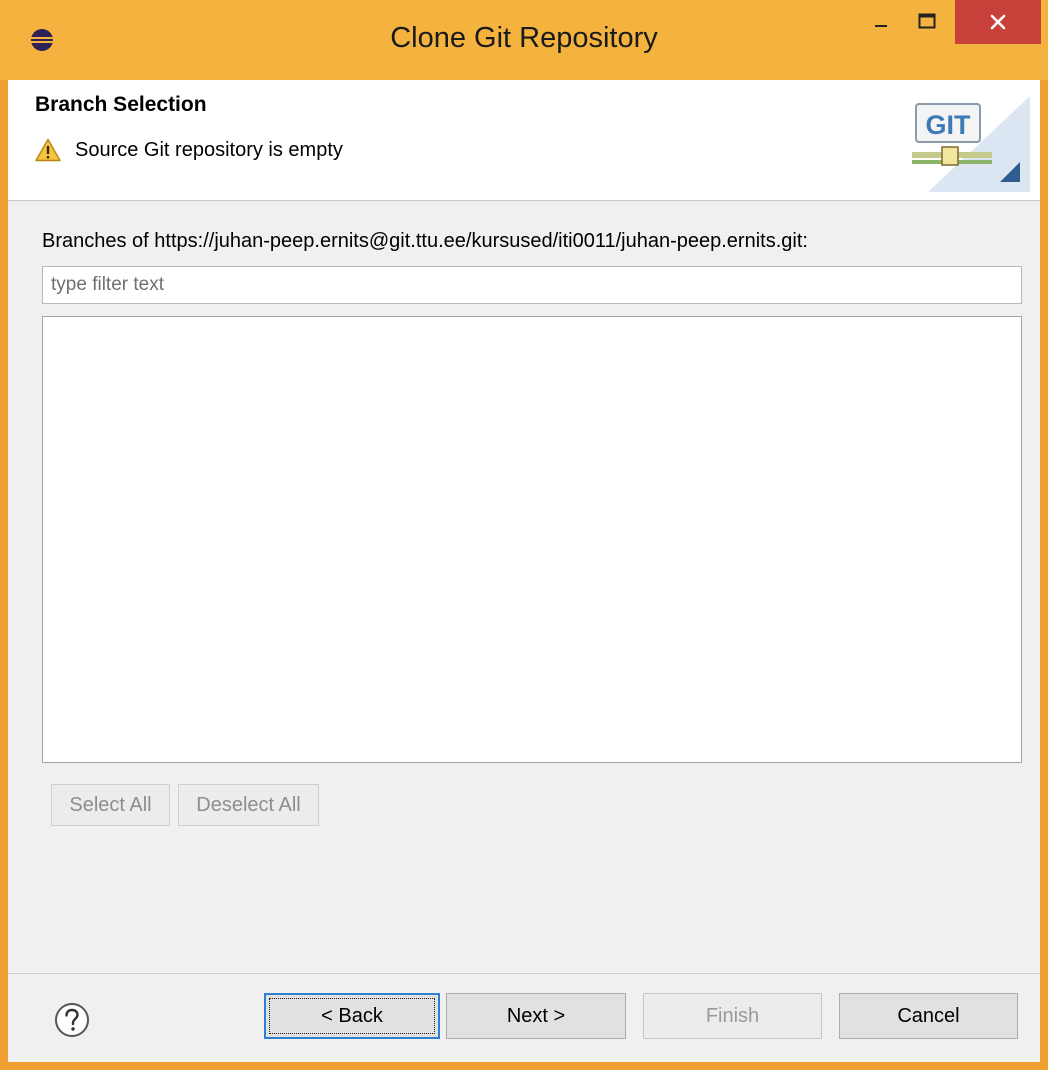 This screenshot has width=1048, height=1070. I want to click on minimize-icon, so click(881, 26).